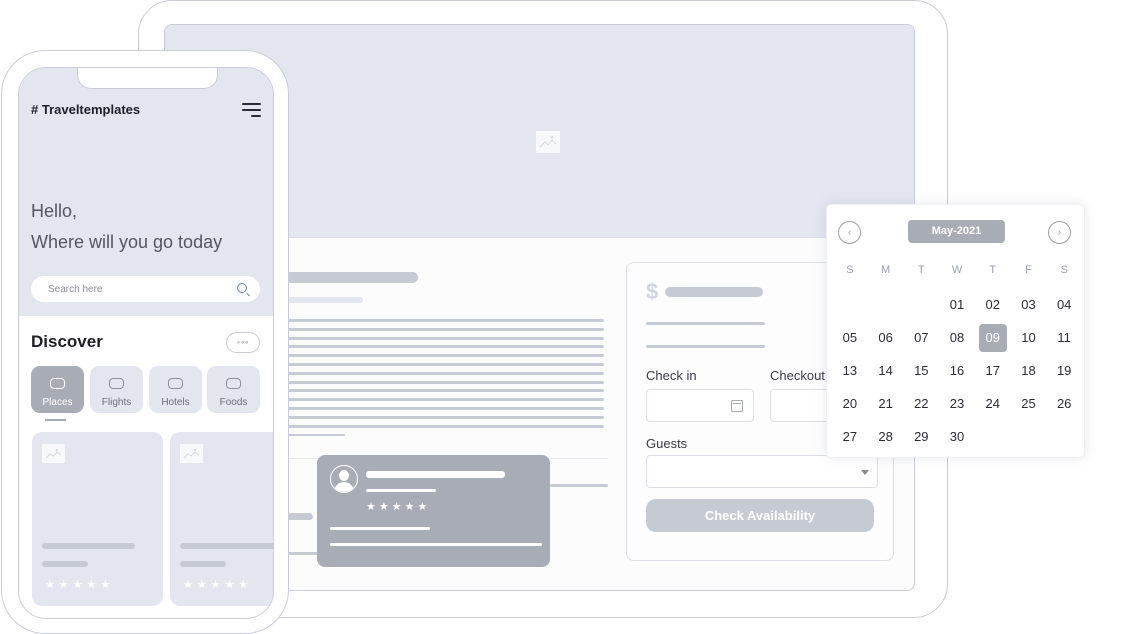 This screenshot has width=1125, height=634. I want to click on month-label: May-2021, so click(956, 231).